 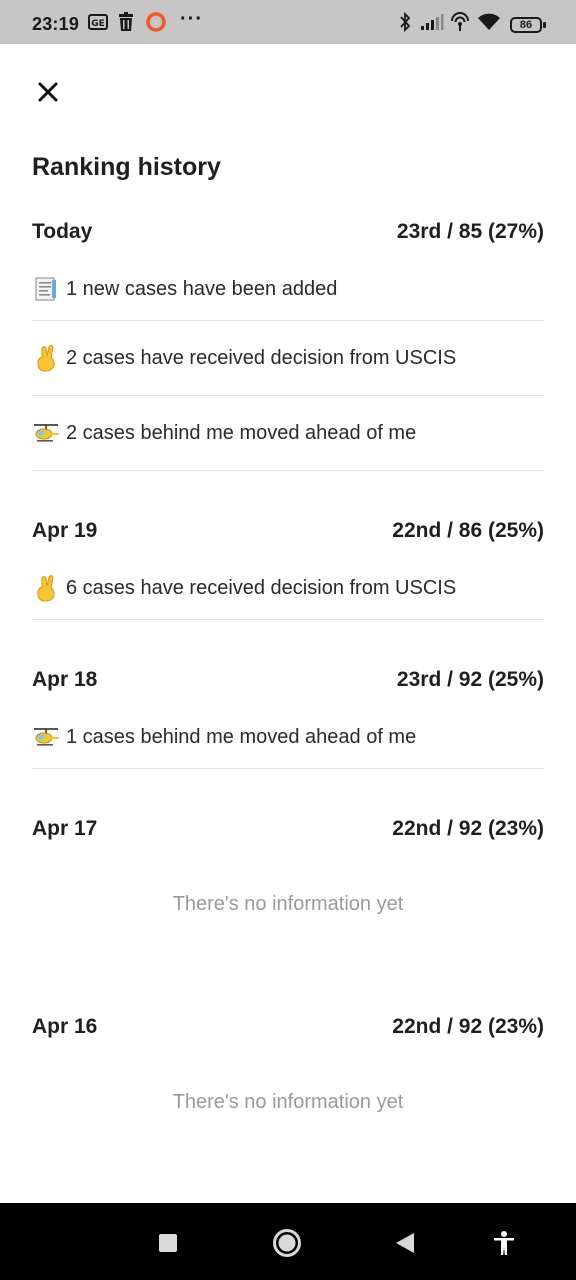 I want to click on event-row: 1 cases behind me moved ahead of me, so click(x=288, y=737).